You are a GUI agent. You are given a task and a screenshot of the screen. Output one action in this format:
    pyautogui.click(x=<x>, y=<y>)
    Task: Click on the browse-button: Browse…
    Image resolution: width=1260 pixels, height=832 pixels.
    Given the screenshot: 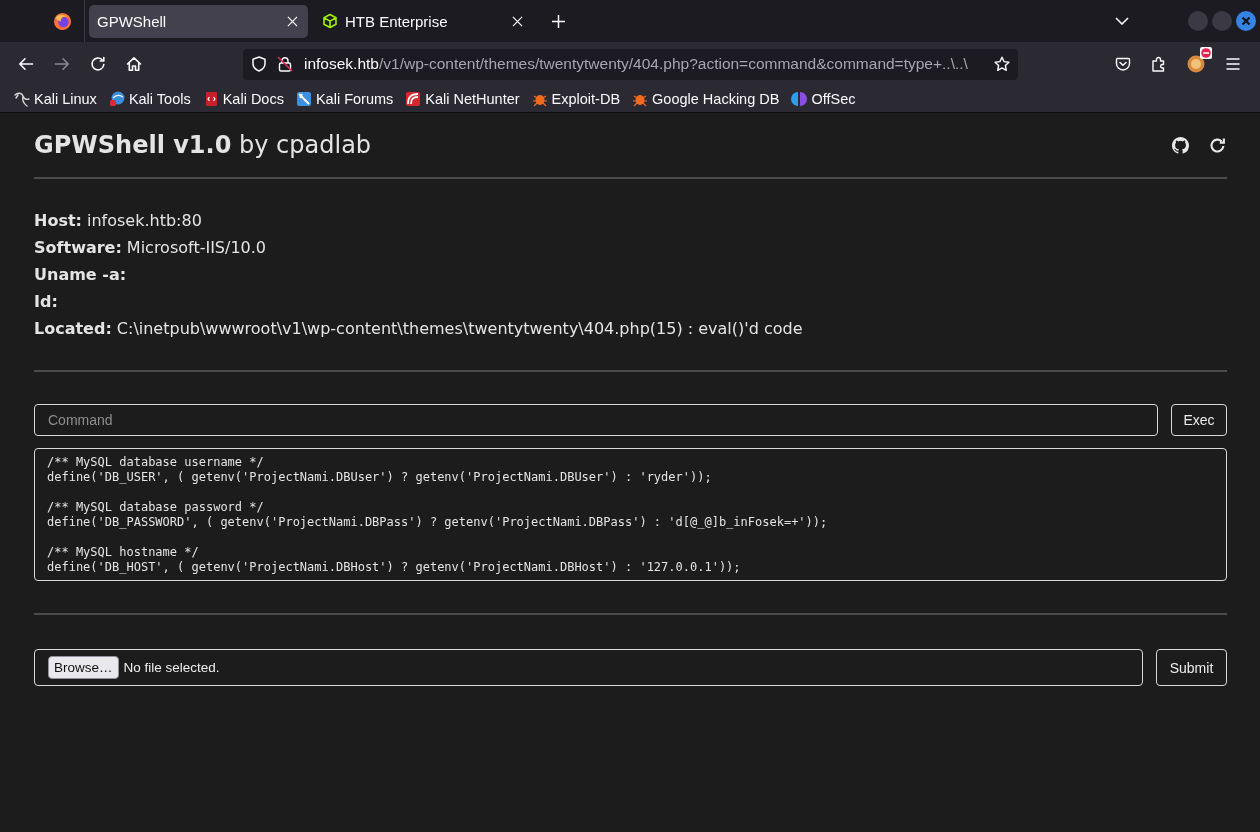 What is the action you would take?
    pyautogui.click(x=83, y=667)
    